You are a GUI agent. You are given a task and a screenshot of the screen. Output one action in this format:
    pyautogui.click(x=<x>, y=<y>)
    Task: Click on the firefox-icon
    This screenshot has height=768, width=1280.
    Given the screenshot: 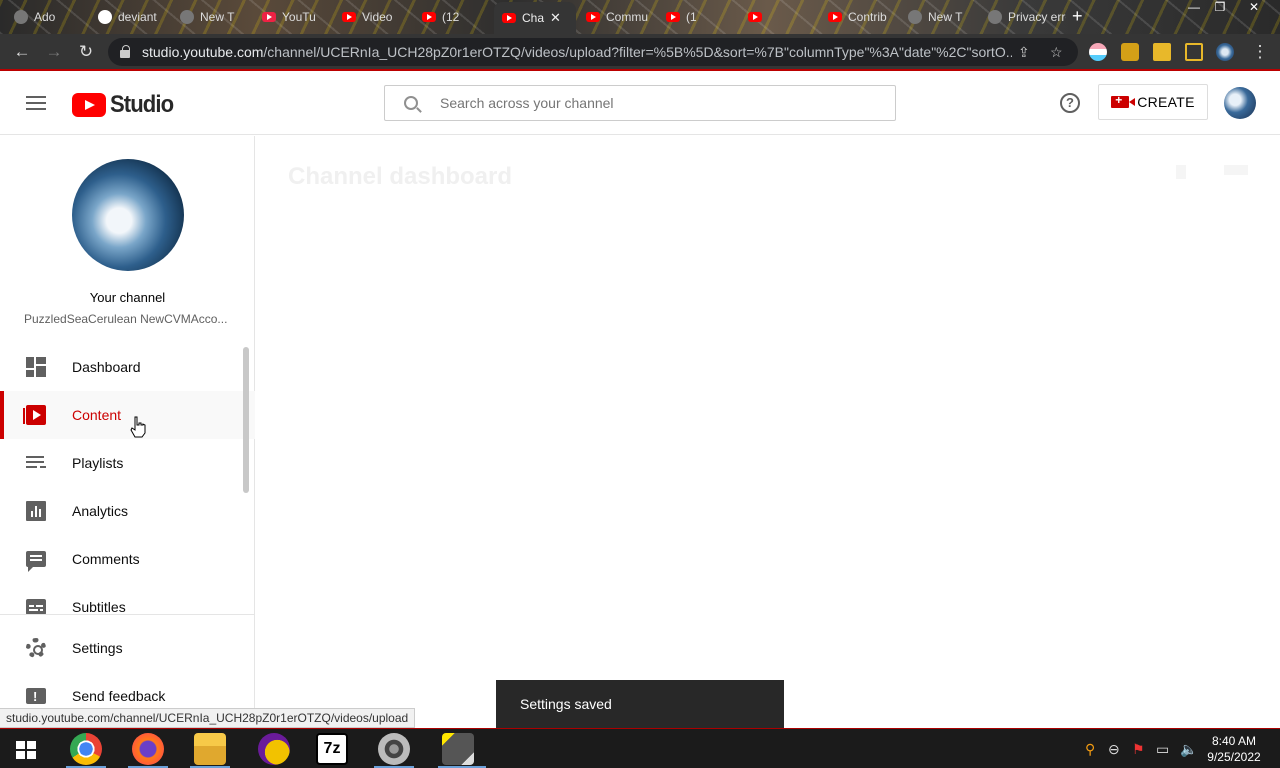 What is the action you would take?
    pyautogui.click(x=148, y=749)
    